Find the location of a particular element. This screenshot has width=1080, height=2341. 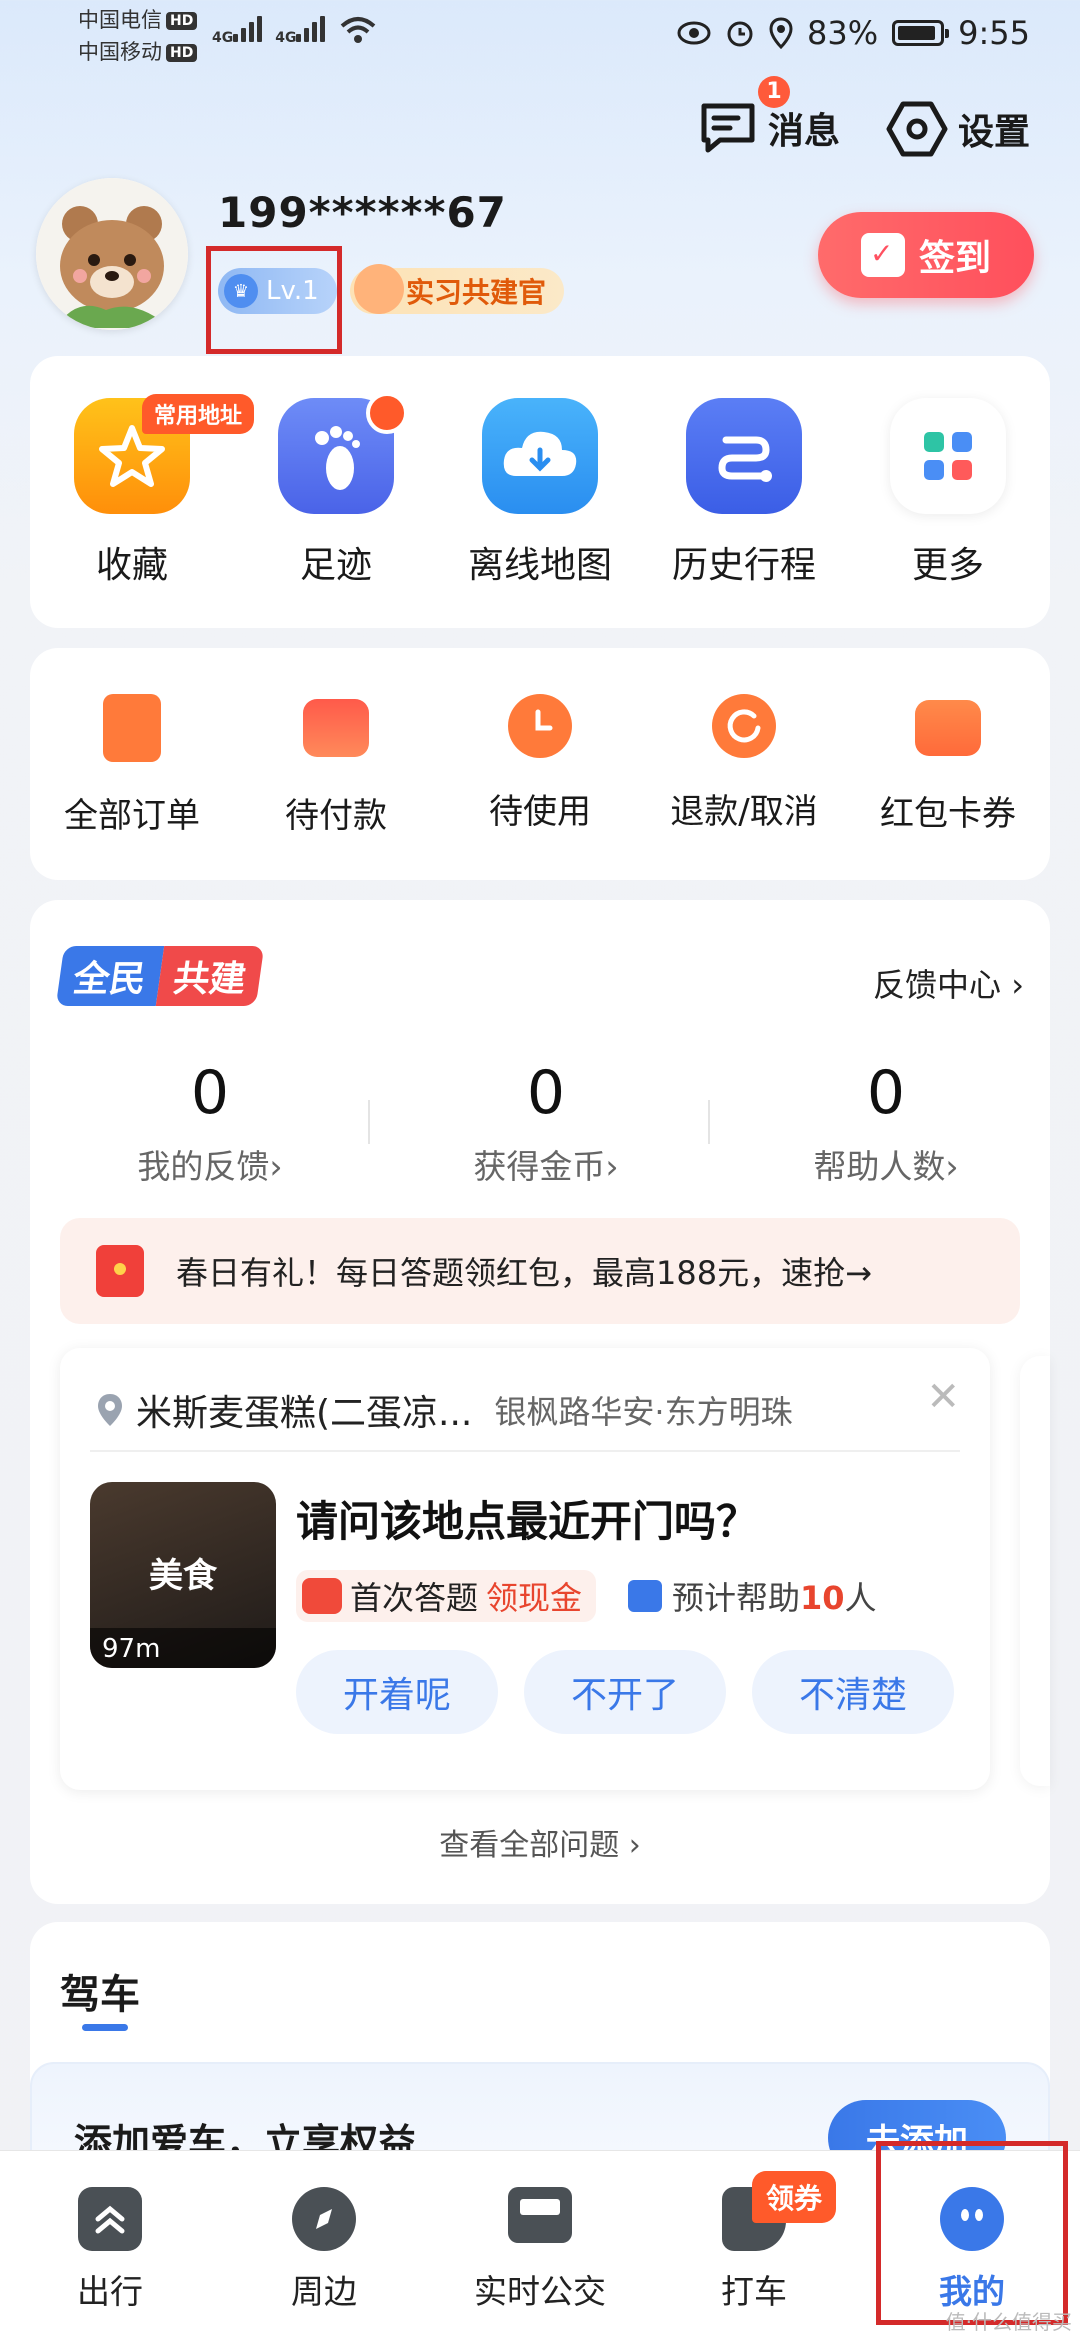

order-refund: 退款/取消 is located at coordinates (744, 763).